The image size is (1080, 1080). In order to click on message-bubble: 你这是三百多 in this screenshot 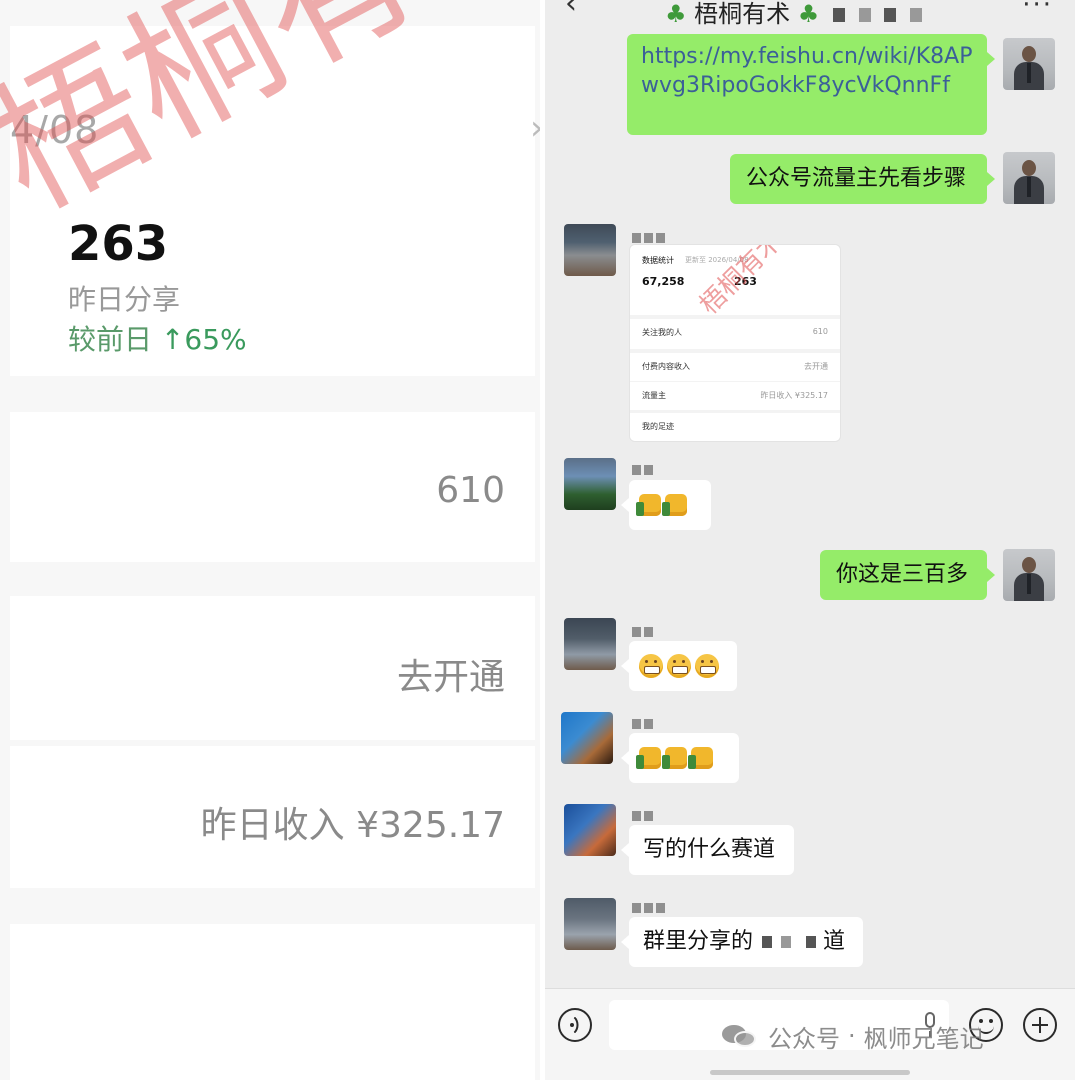, I will do `click(907, 575)`.